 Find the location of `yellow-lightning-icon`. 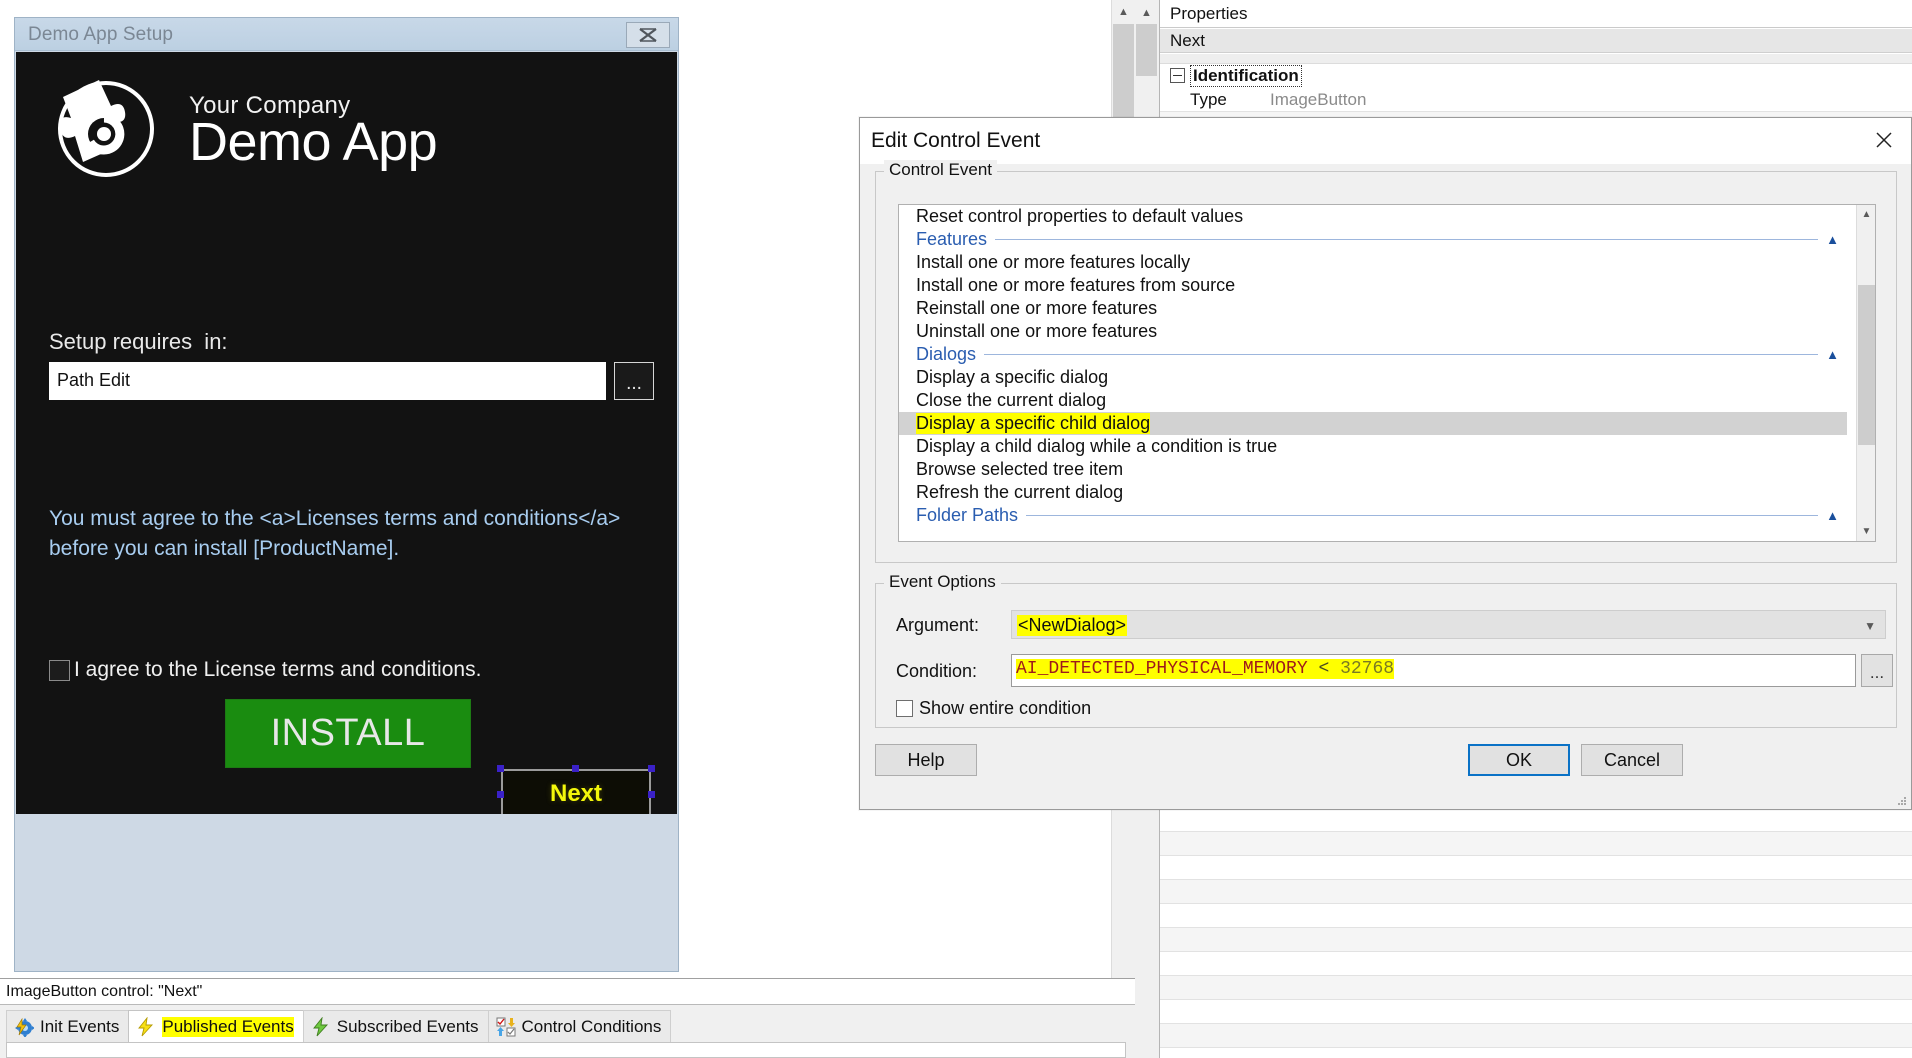

yellow-lightning-icon is located at coordinates (146, 1026).